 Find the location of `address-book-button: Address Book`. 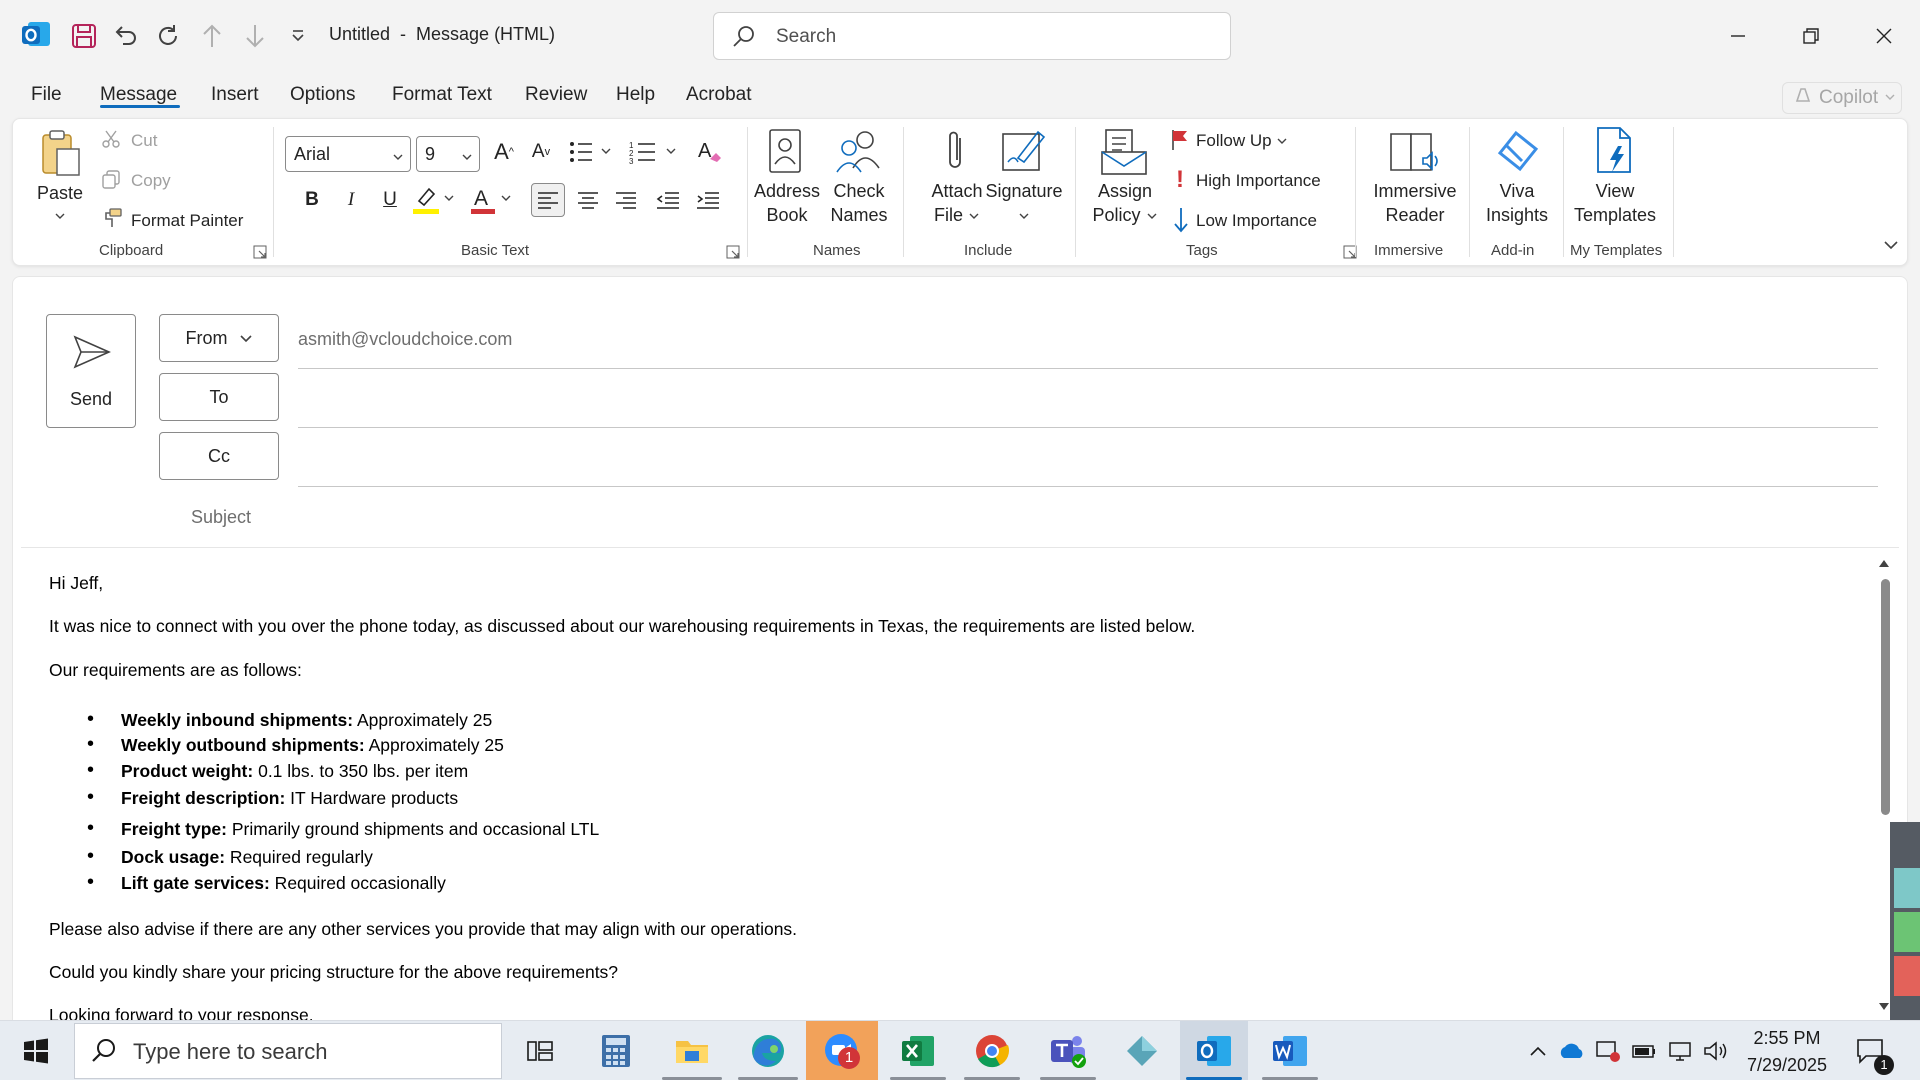

address-book-button: Address Book is located at coordinates (787, 203).